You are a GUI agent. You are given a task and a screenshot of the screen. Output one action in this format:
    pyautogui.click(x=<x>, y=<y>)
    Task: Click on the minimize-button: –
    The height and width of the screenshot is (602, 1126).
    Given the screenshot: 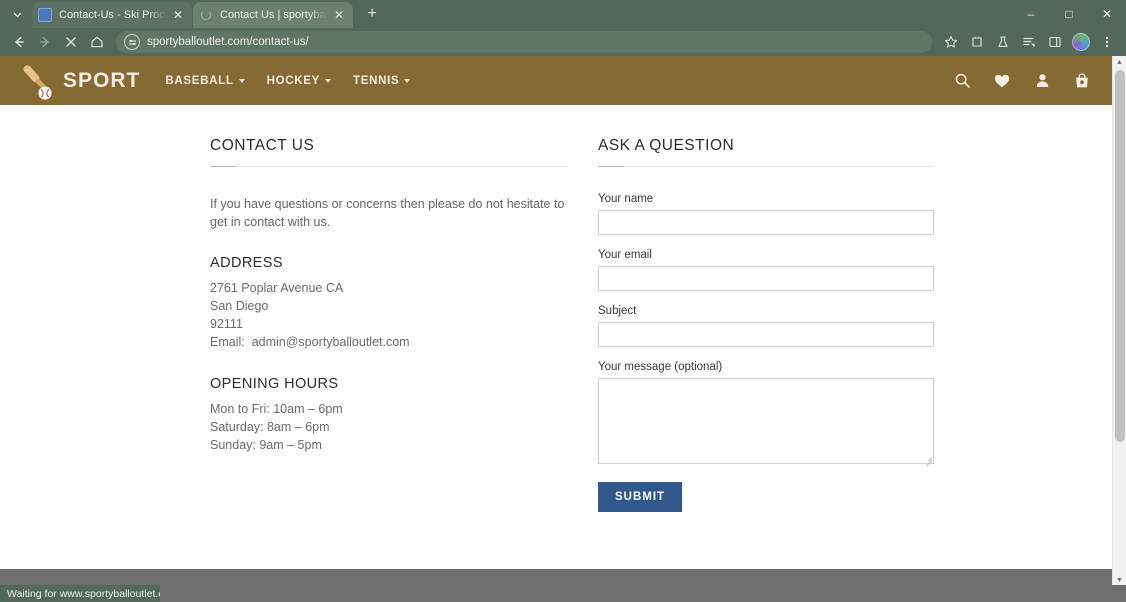 What is the action you would take?
    pyautogui.click(x=1031, y=14)
    